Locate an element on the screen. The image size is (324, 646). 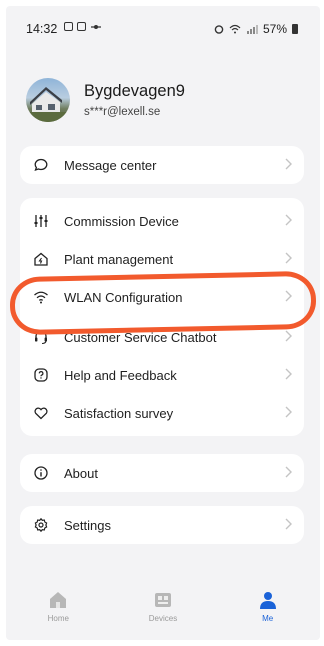
message-icon is located at coordinates (41, 165).